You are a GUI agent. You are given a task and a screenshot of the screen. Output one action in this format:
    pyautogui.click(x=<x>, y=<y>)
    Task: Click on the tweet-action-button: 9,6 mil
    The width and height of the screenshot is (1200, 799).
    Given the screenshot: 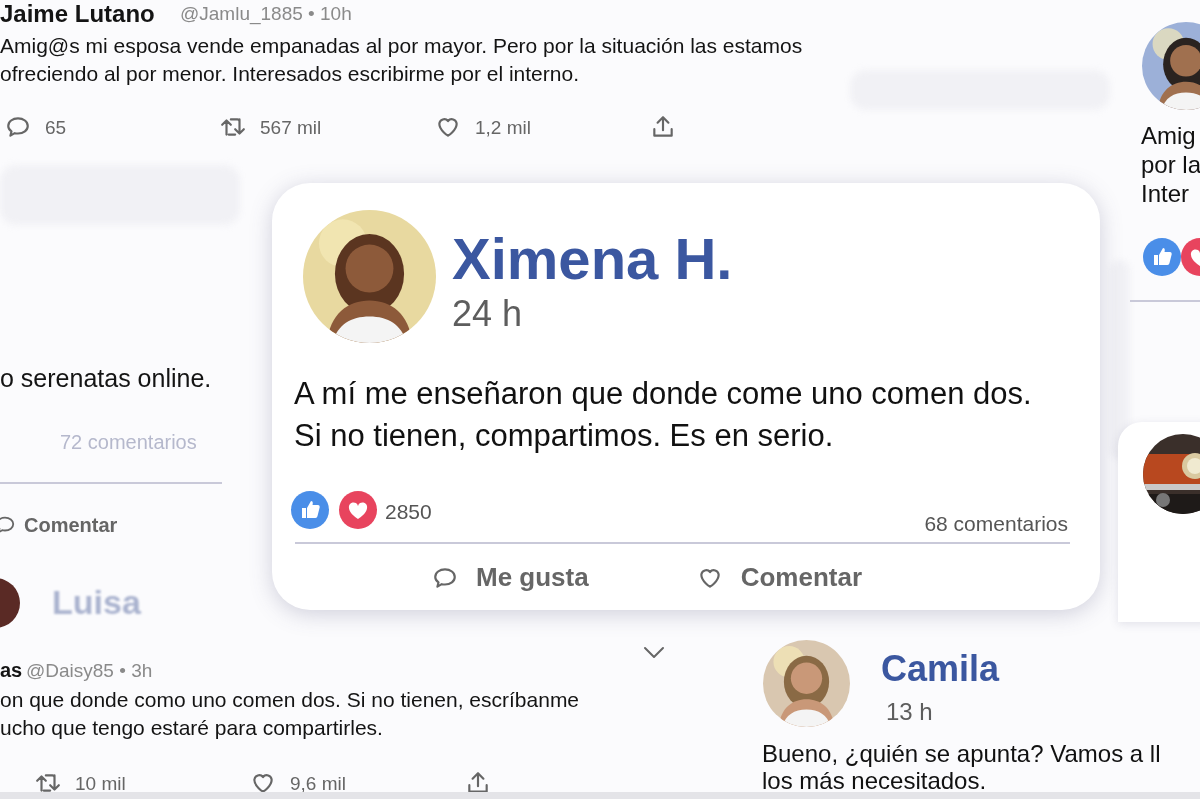 What is the action you would take?
    pyautogui.click(x=357, y=783)
    